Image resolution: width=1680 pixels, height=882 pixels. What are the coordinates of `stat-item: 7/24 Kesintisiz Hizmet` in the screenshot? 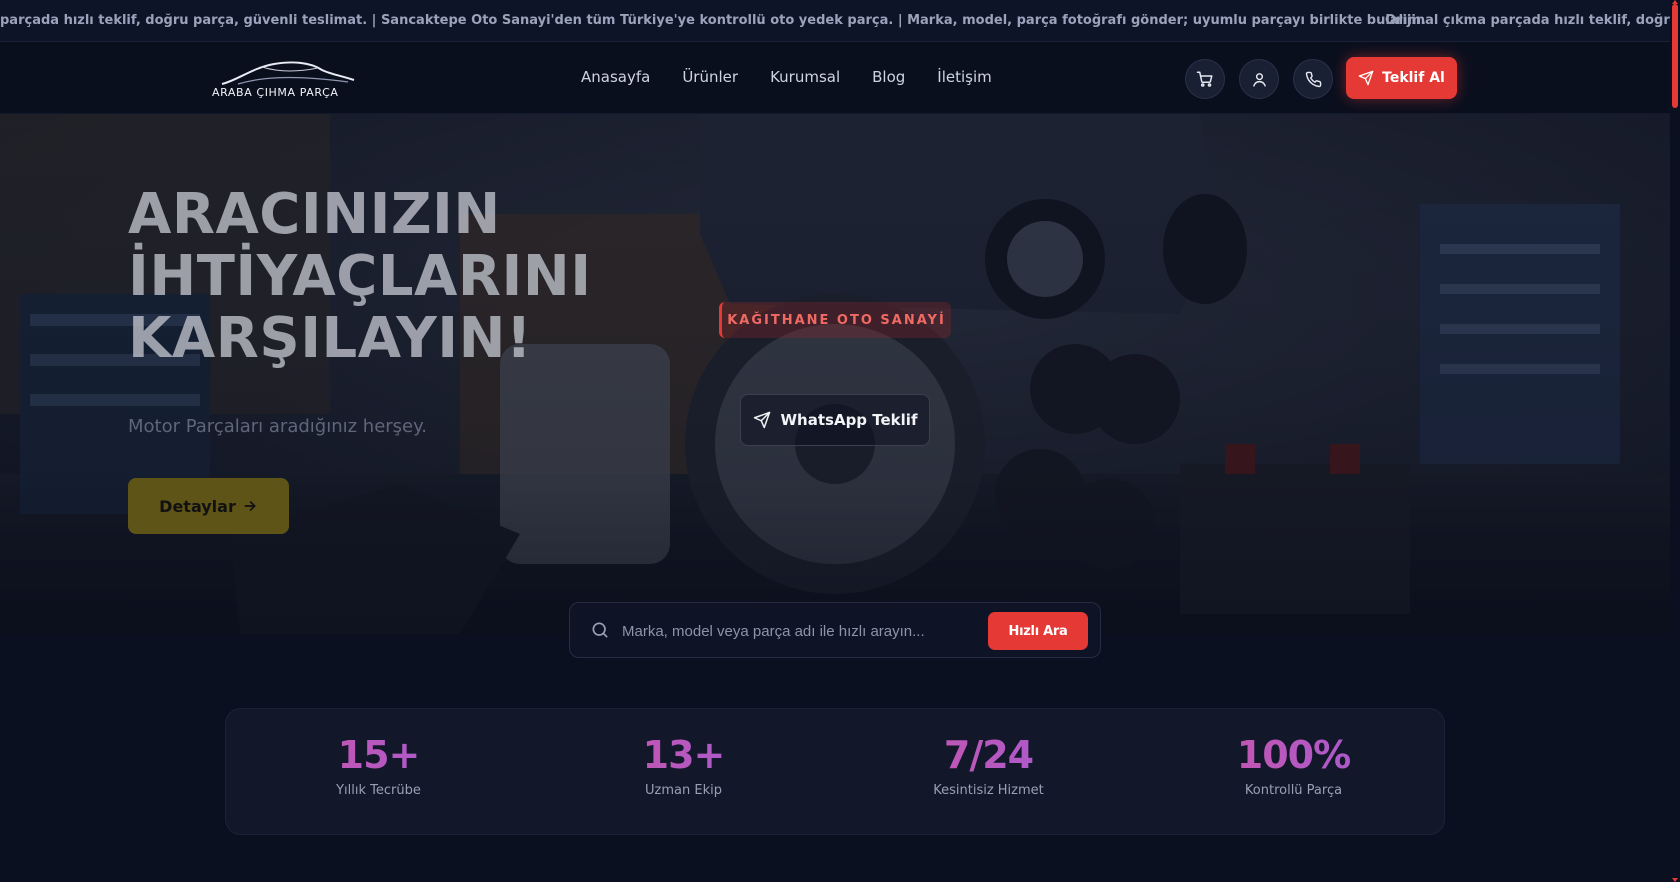 It's located at (988, 765).